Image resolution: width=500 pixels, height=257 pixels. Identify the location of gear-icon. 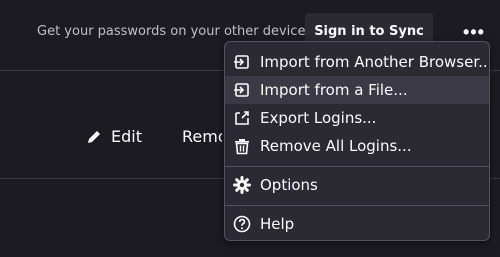
(242, 185).